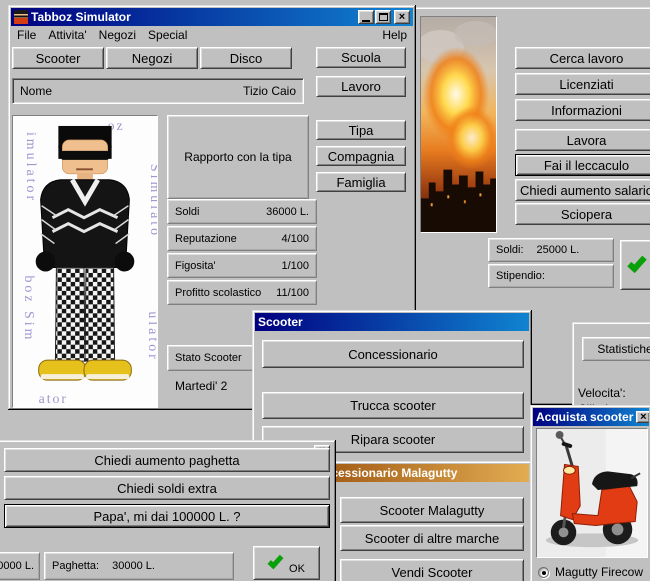 This screenshot has height=581, width=650. What do you see at coordinates (586, 84) in the screenshot?
I see `button-label: Licenziati` at bounding box center [586, 84].